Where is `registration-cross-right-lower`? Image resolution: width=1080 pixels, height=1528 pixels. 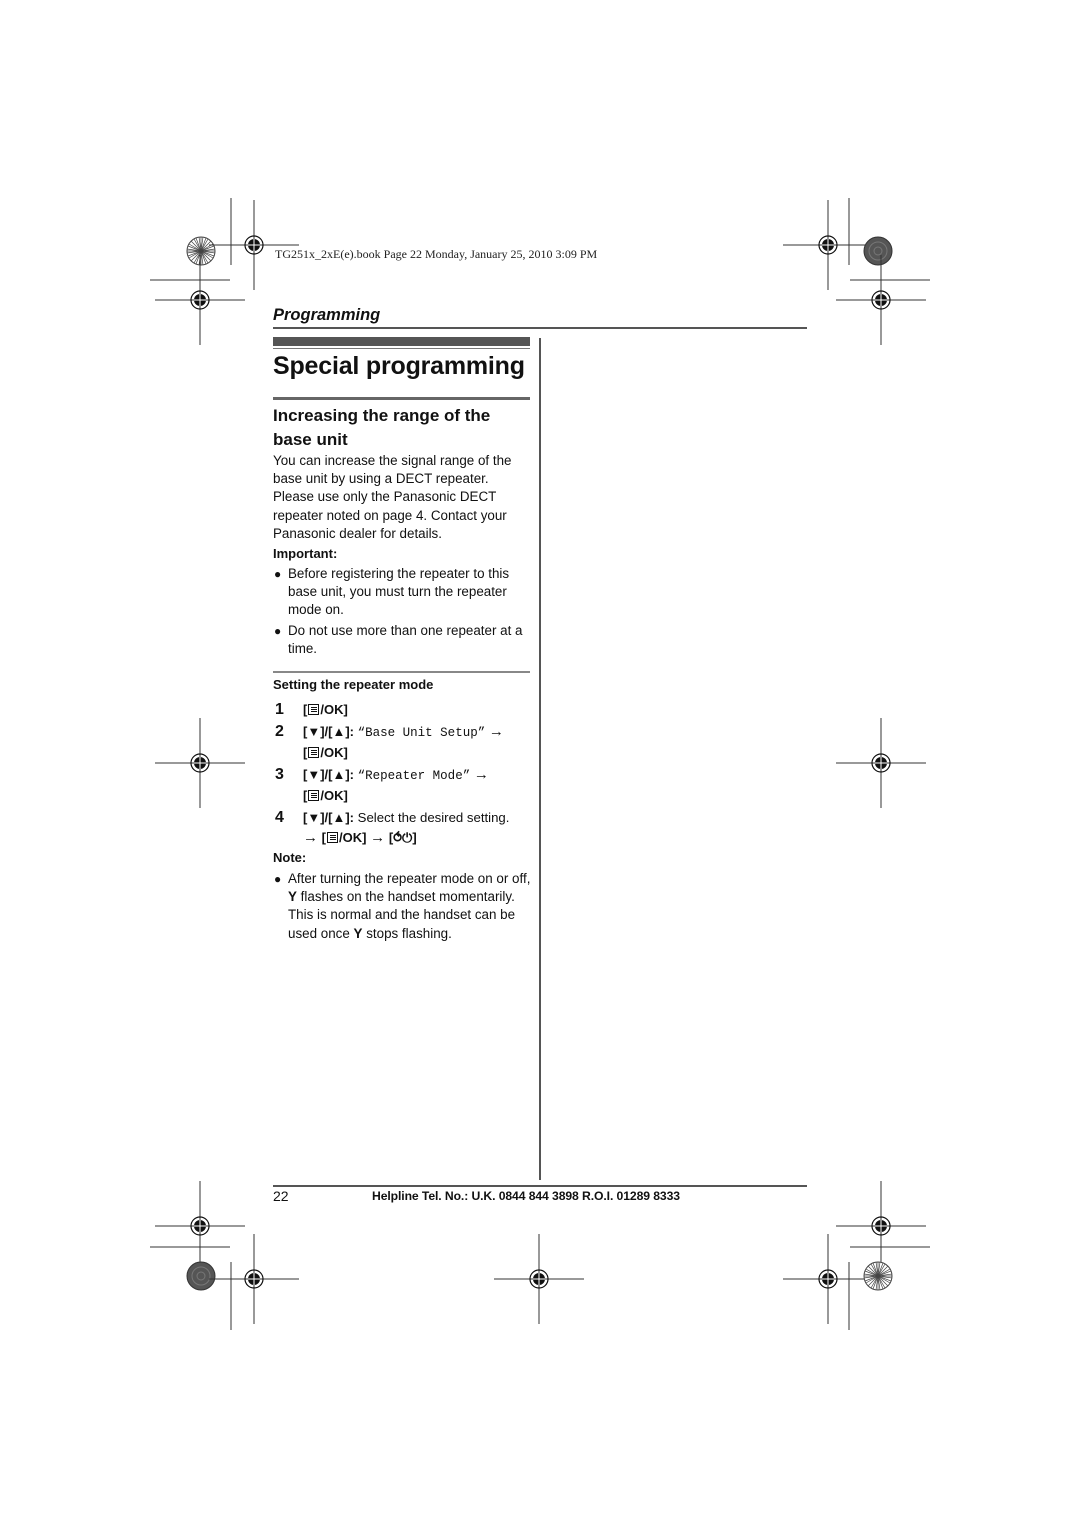
registration-cross-right-lower is located at coordinates (881, 1226).